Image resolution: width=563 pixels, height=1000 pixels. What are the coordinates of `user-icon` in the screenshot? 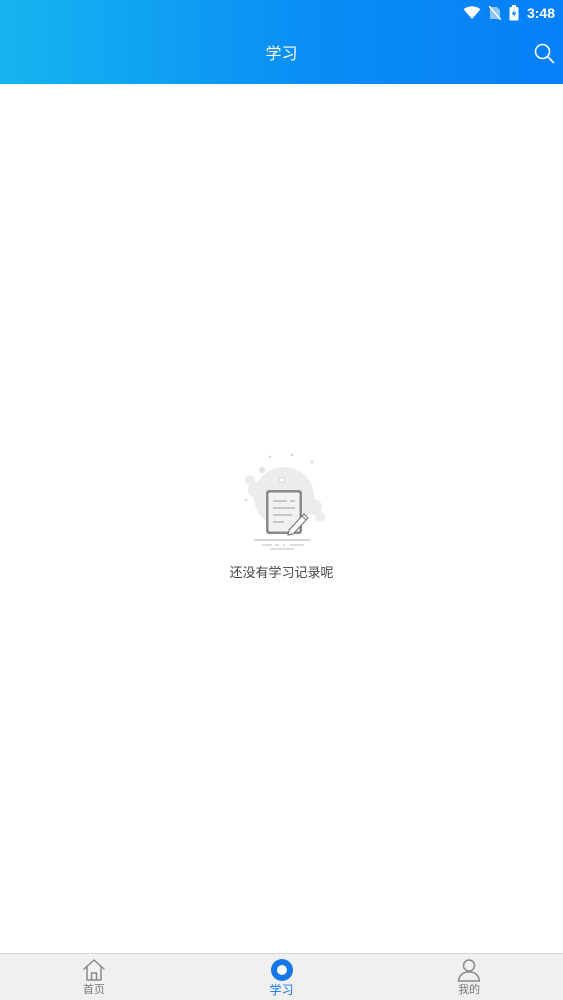 It's located at (469, 970).